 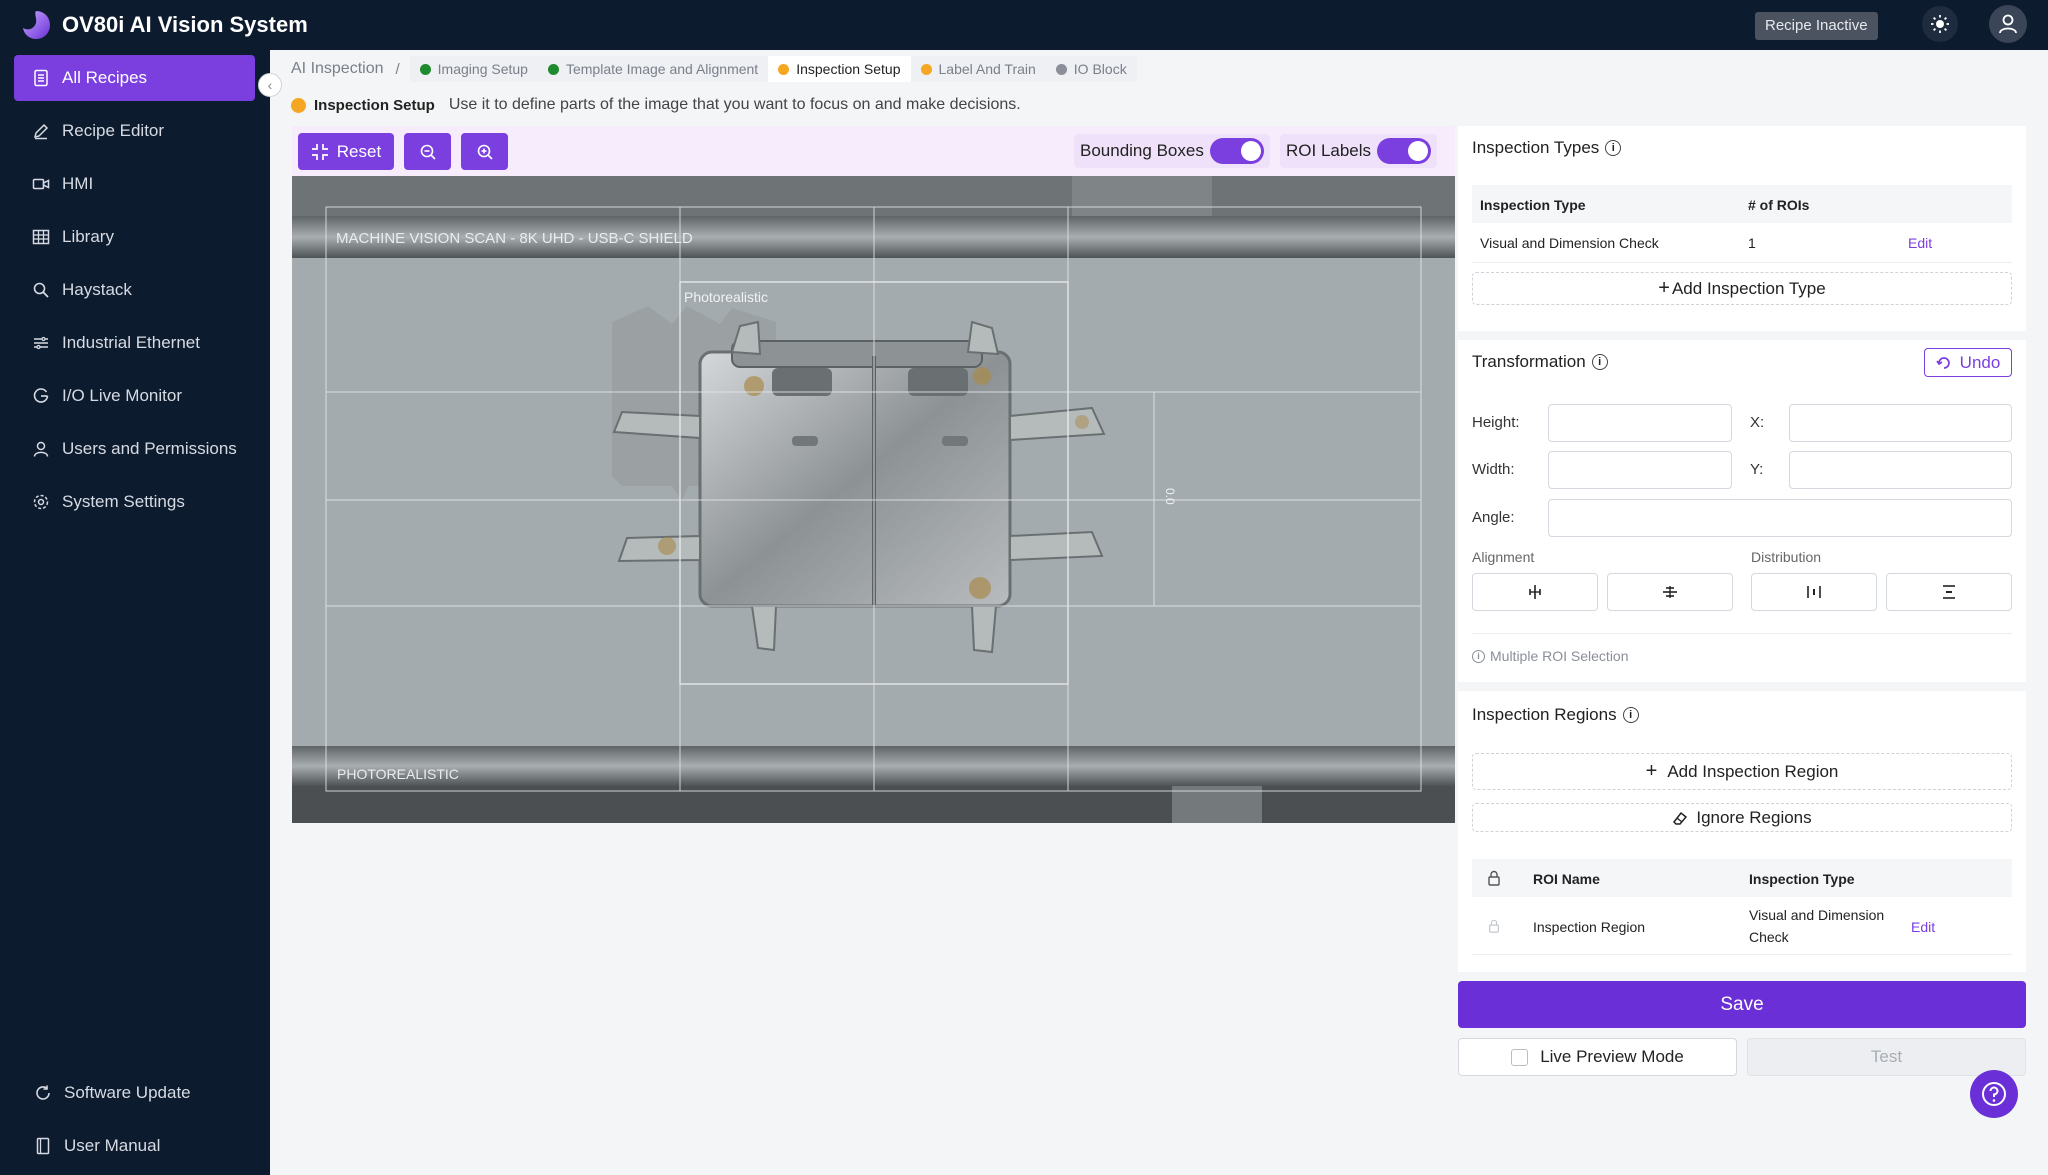 I want to click on edit-region-link: Edit, so click(x=1923, y=927).